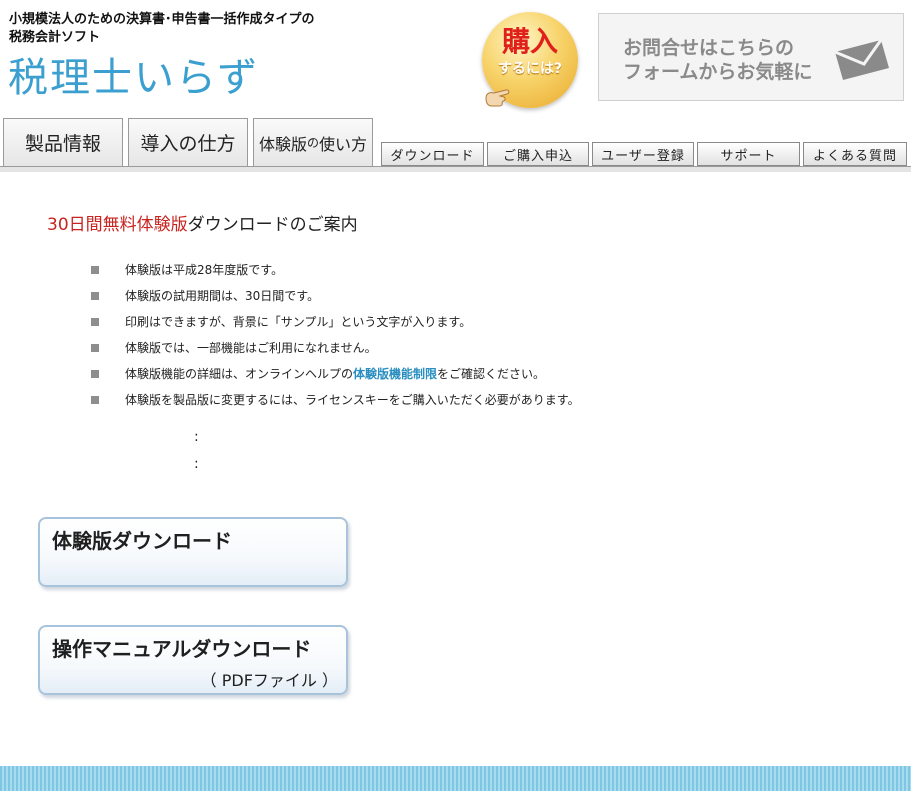 The width and height of the screenshot is (911, 791). What do you see at coordinates (395, 374) in the screenshot?
I see `trial-limits-link: 体験版機能制限` at bounding box center [395, 374].